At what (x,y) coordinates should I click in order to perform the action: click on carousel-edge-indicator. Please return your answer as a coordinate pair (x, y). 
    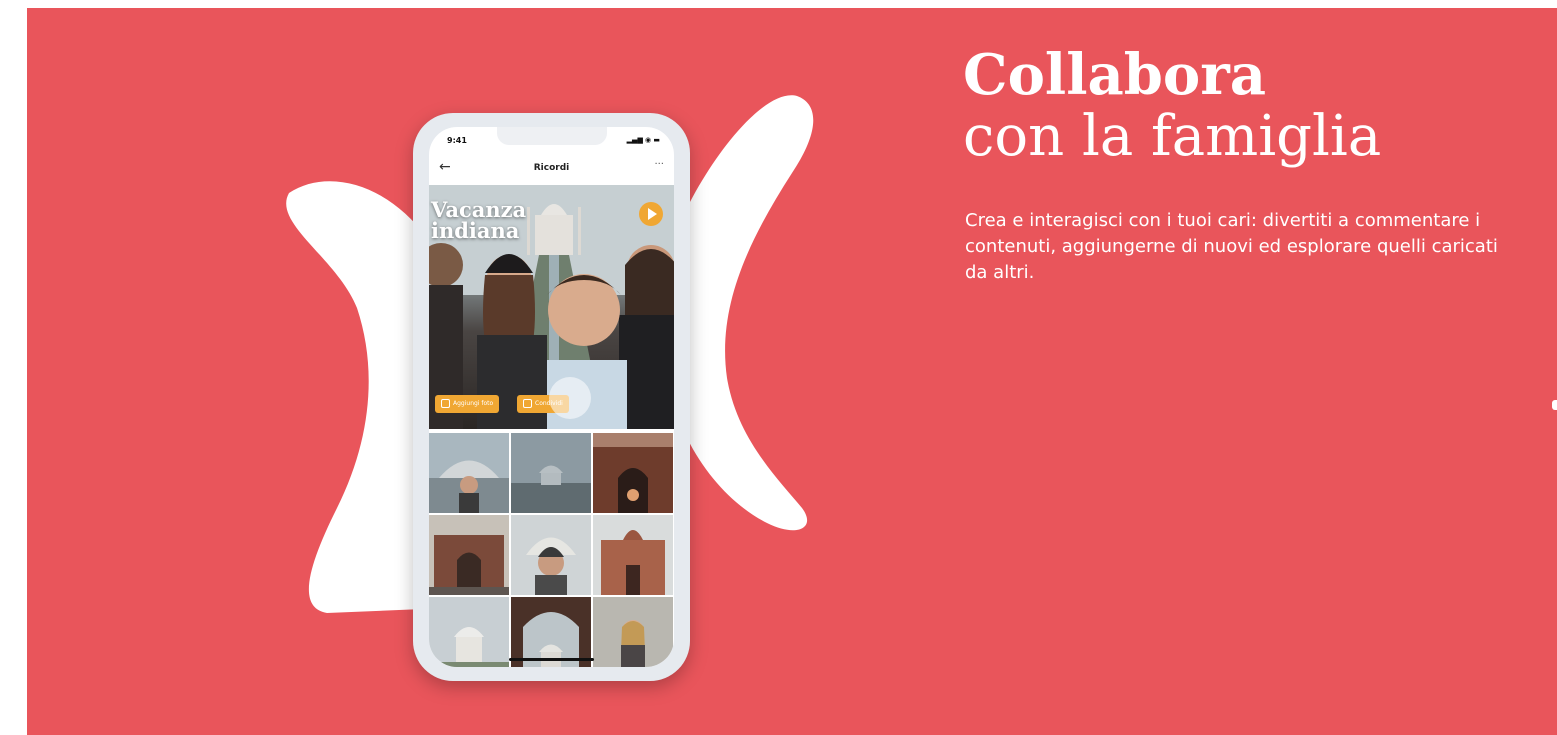
    Looking at the image, I should click on (1554, 405).